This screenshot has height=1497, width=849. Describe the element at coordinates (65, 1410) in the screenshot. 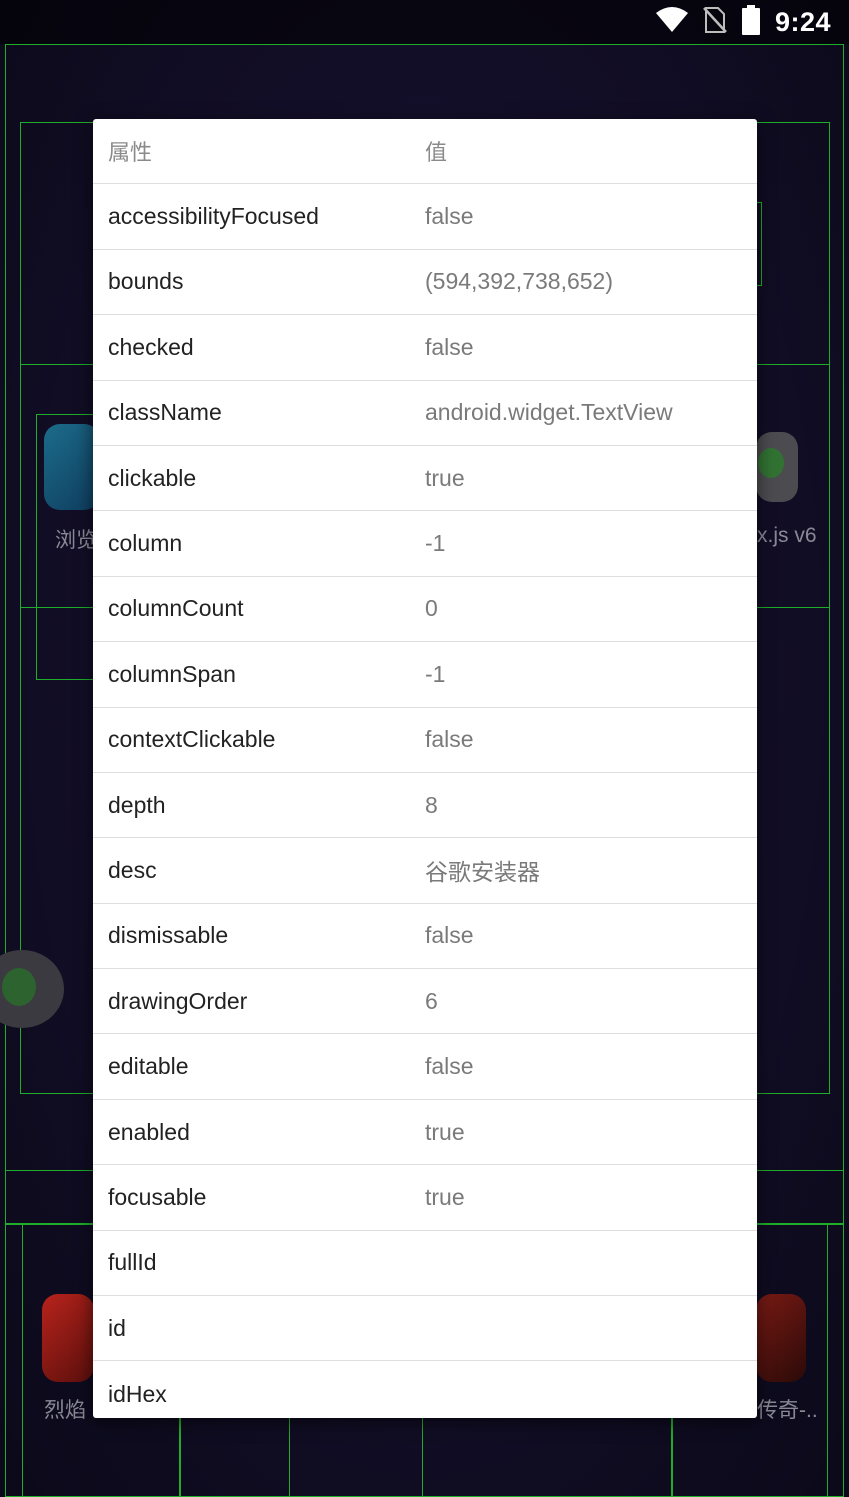

I see `app-label: 烈焰` at that location.